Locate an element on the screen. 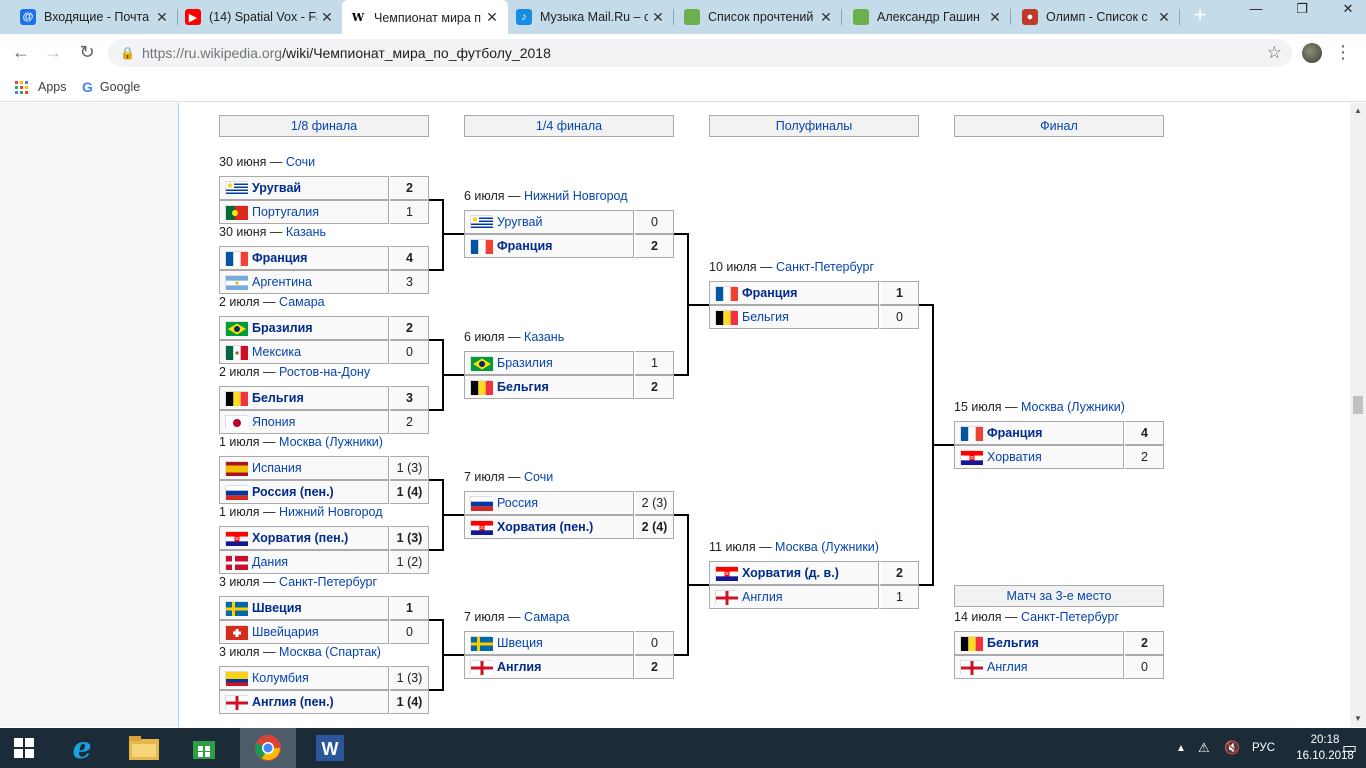  store-icon is located at coordinates (204, 748).